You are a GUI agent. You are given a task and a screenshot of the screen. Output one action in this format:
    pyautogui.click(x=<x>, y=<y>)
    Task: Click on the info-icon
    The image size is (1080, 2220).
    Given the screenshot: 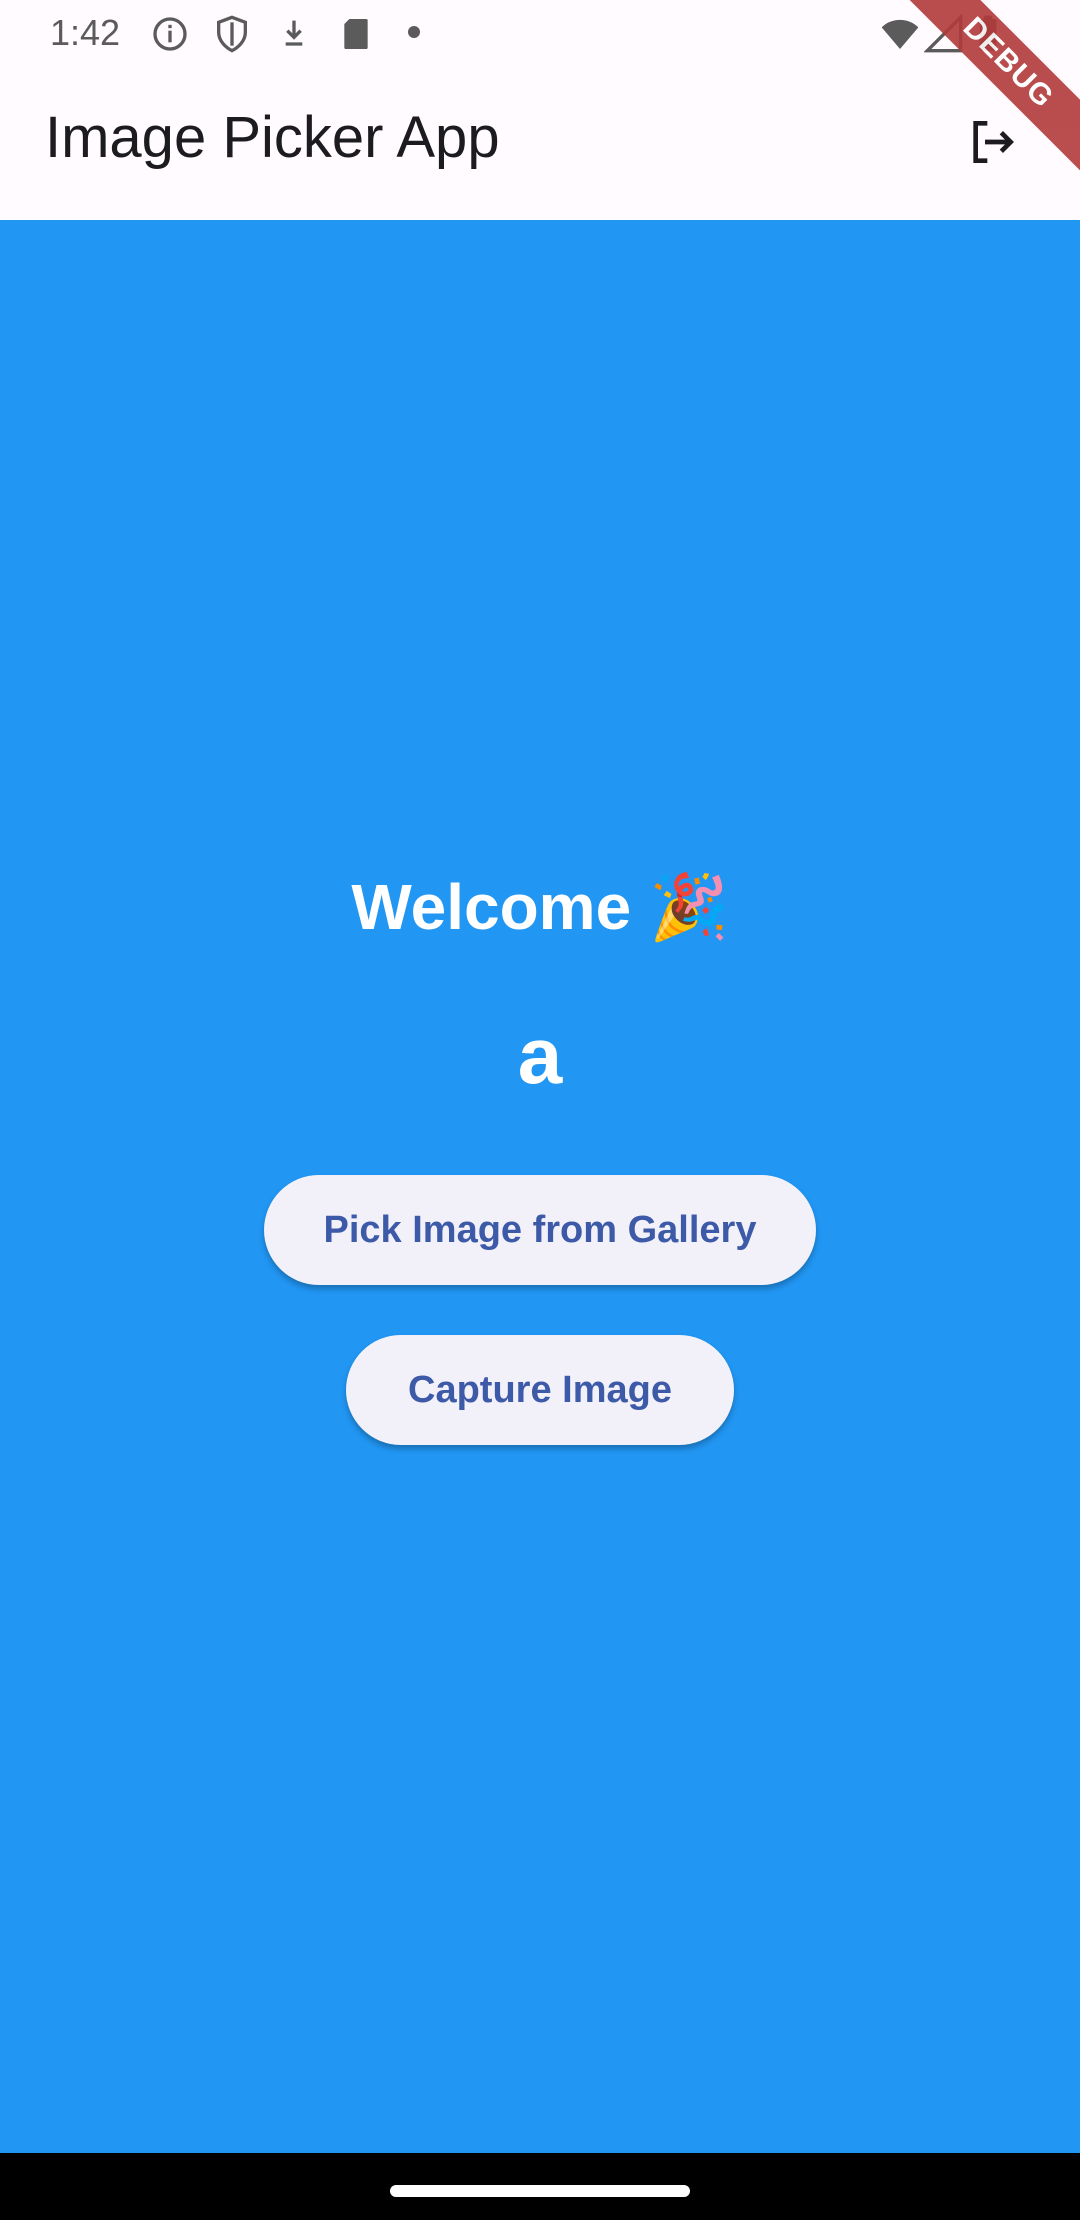 What is the action you would take?
    pyautogui.click(x=170, y=36)
    